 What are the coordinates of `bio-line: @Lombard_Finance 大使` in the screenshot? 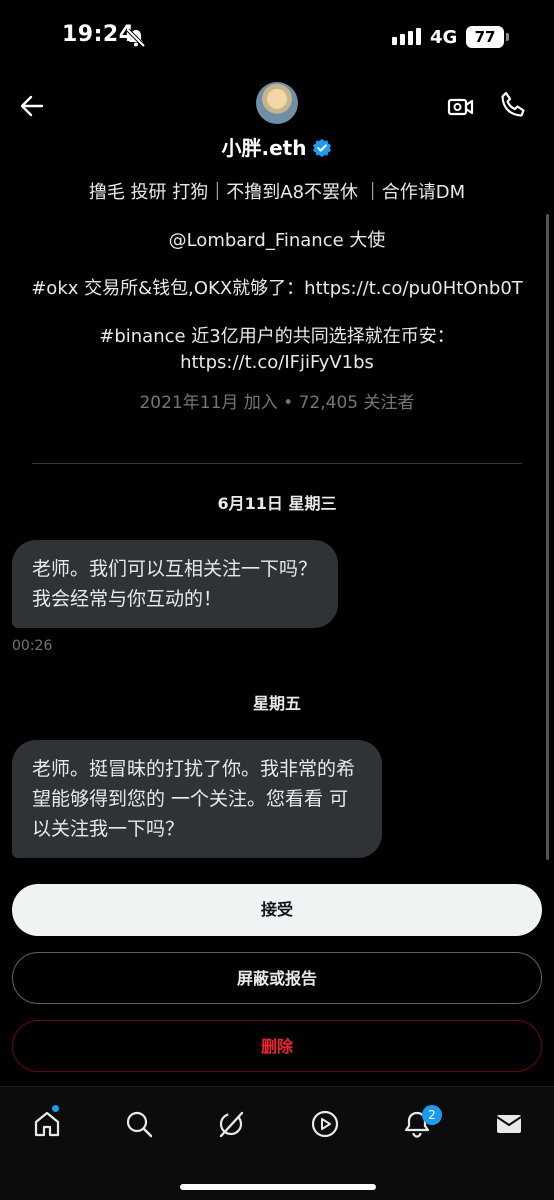 It's located at (277, 241).